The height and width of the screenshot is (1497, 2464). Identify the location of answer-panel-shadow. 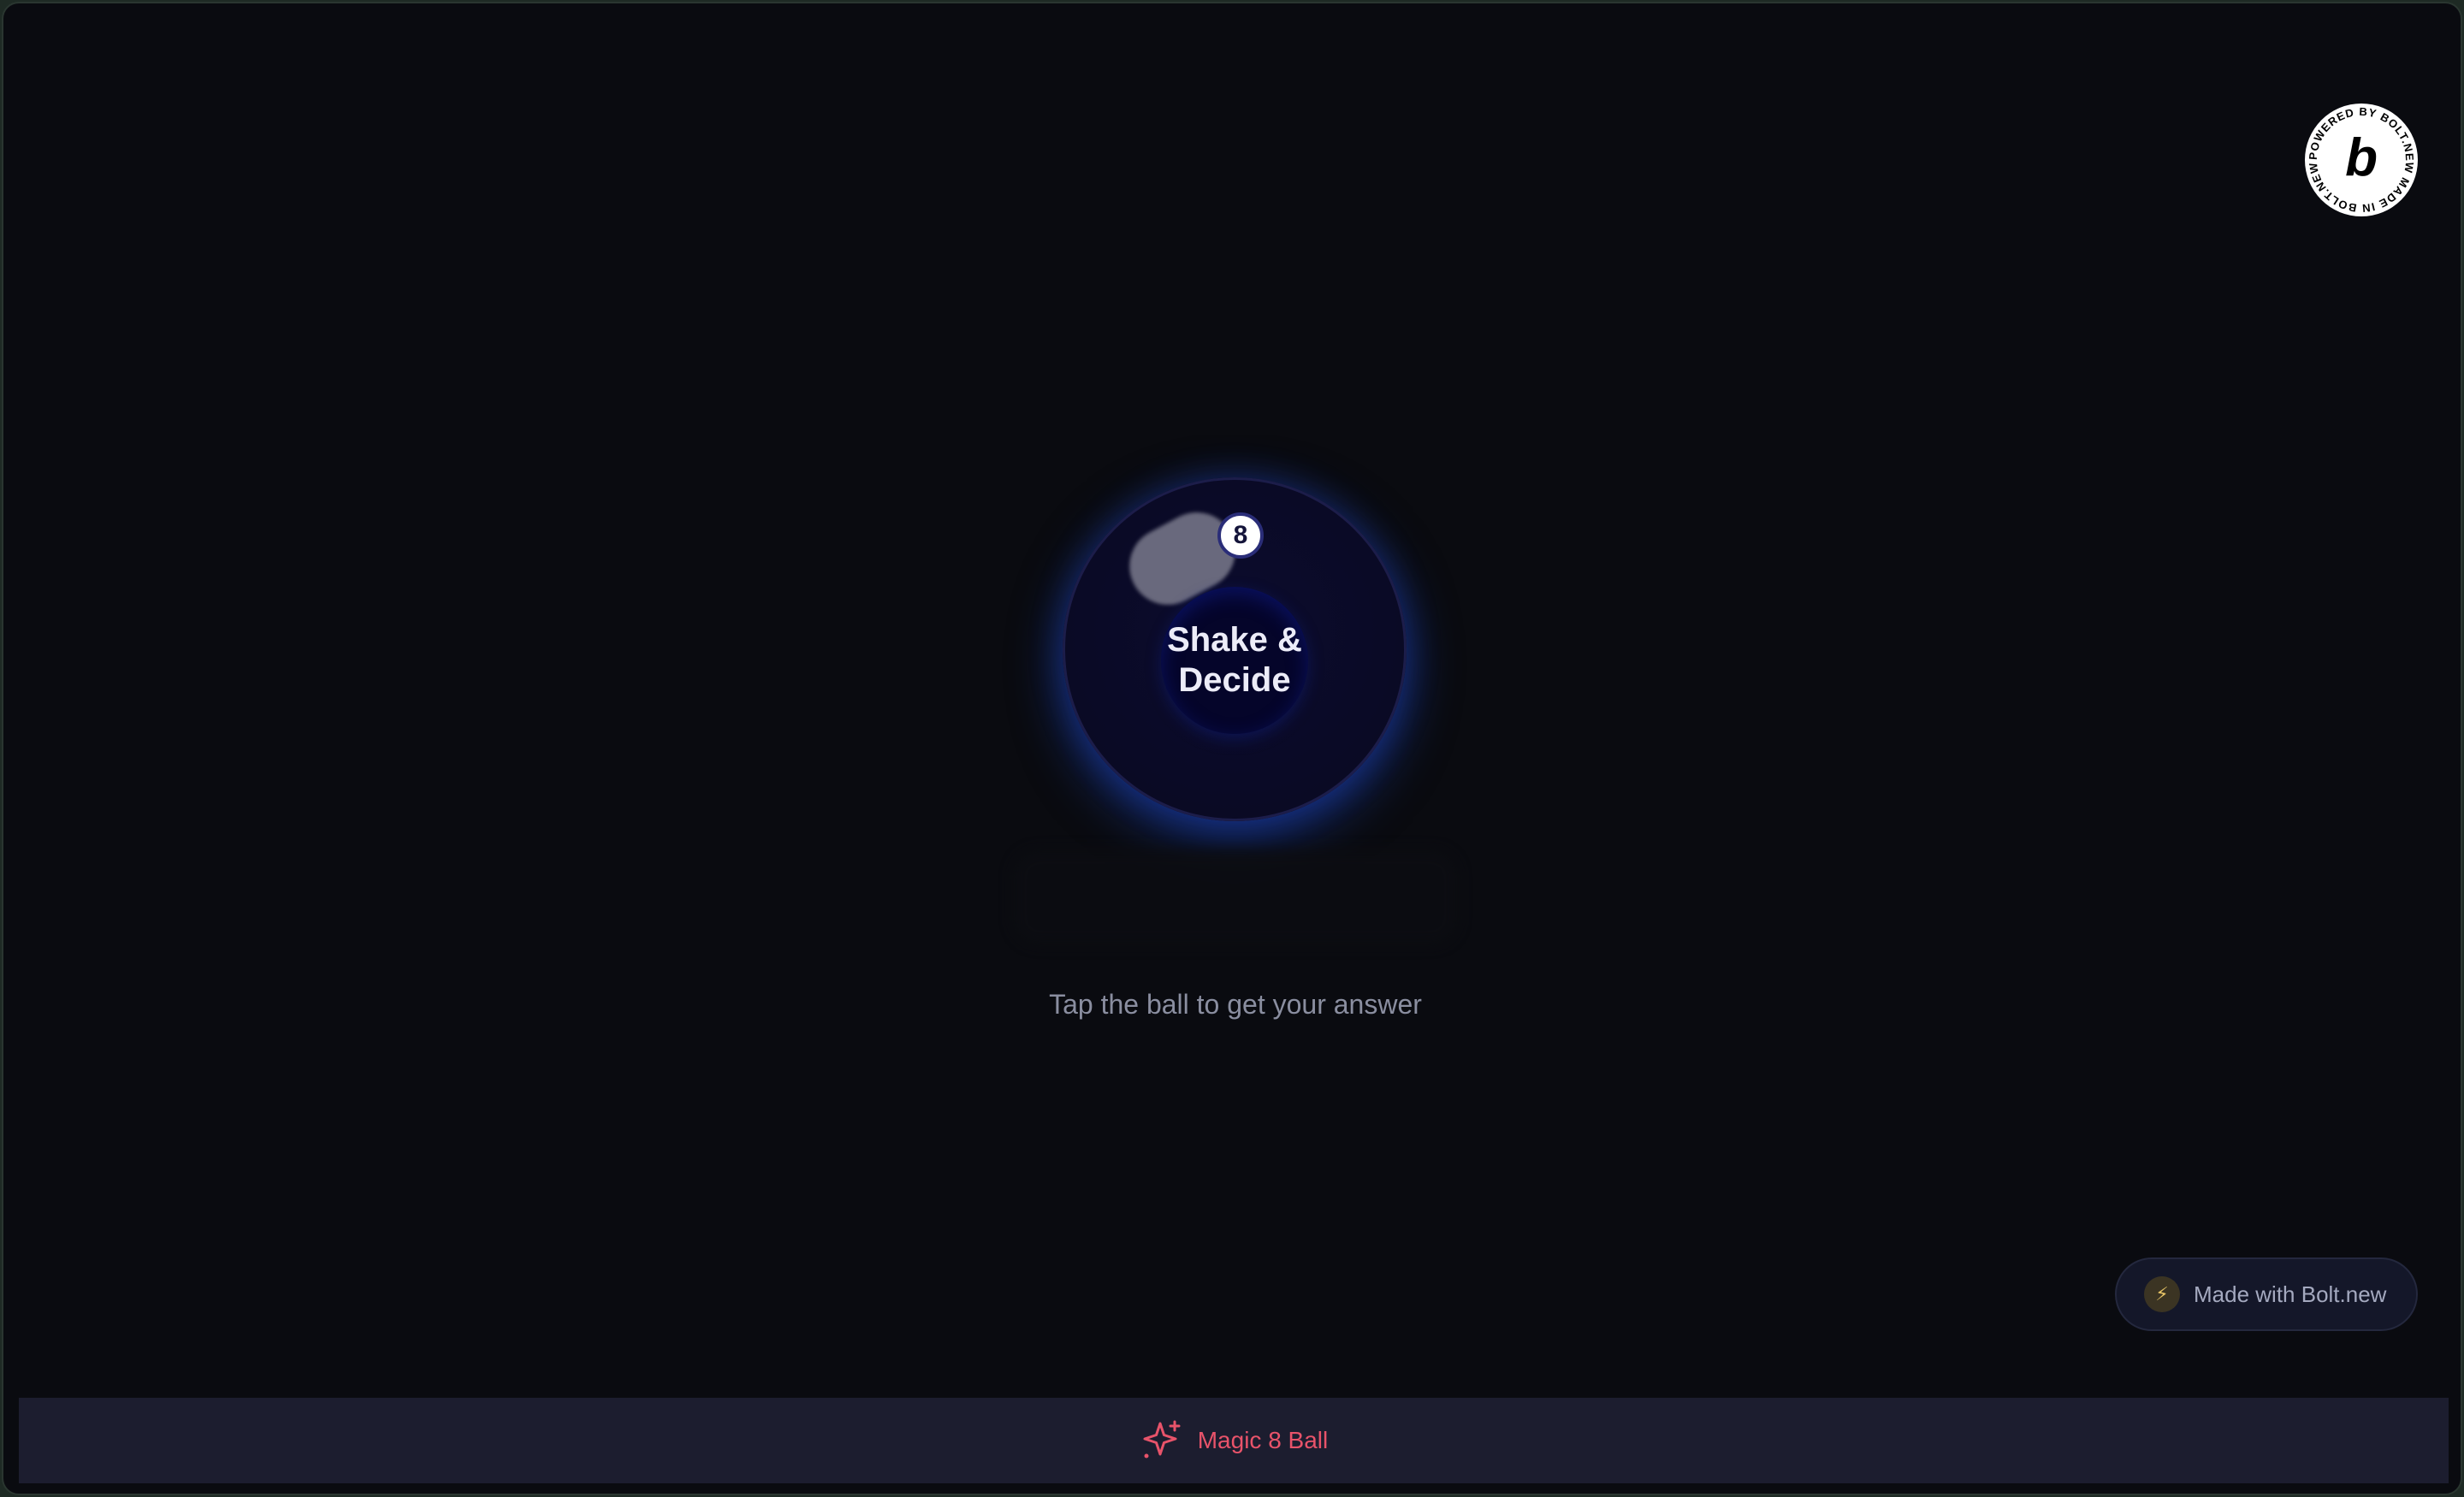
(1235, 897).